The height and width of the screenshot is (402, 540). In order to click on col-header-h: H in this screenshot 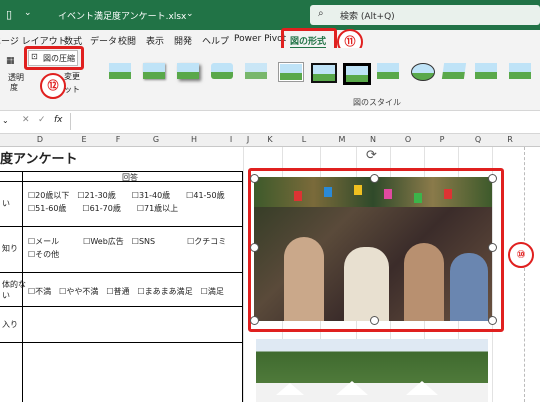, I will do `click(194, 139)`.